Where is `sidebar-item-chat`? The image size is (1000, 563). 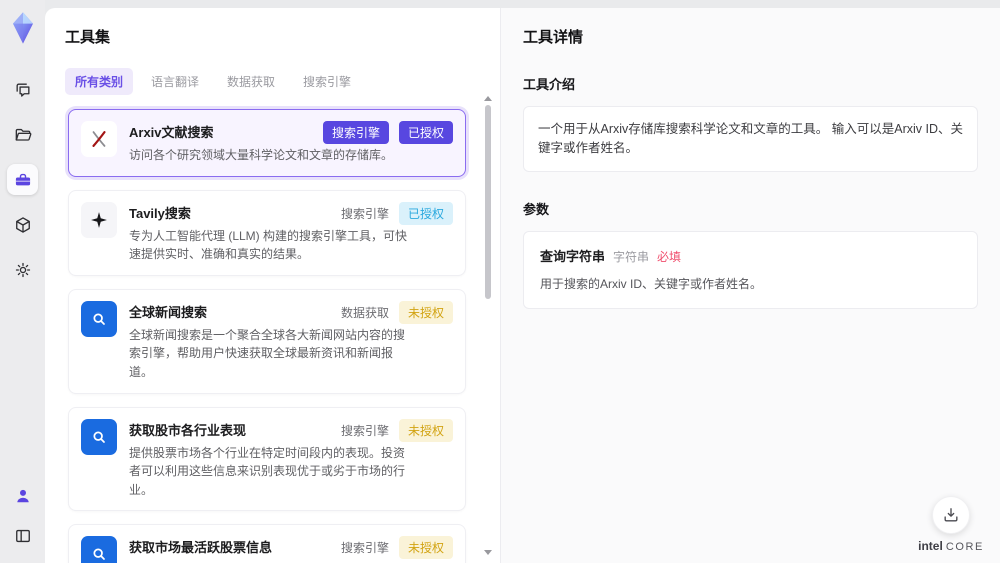
sidebar-item-chat is located at coordinates (22, 89).